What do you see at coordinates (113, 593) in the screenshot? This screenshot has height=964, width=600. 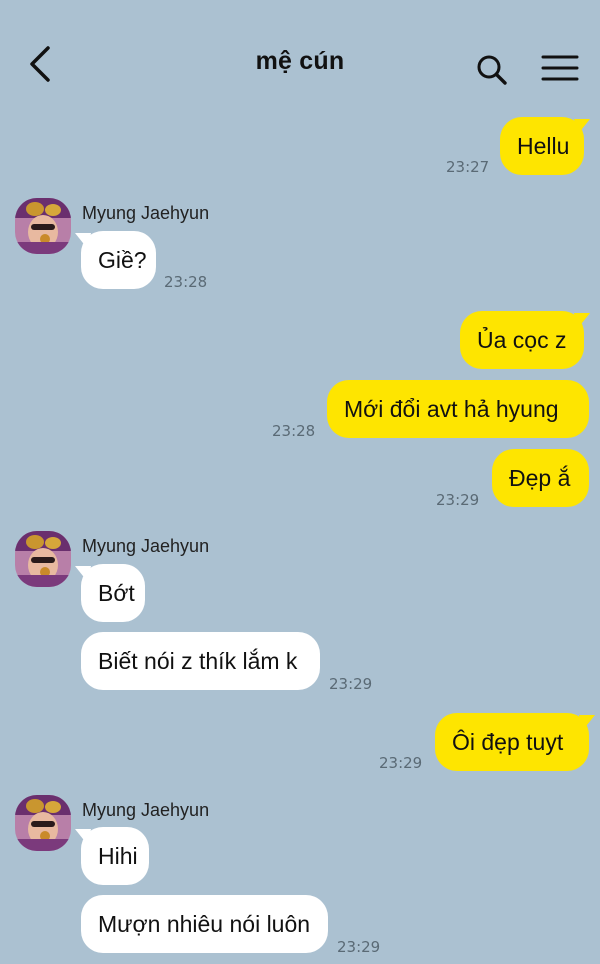 I see `message-bubble-incoming: Bớt` at bounding box center [113, 593].